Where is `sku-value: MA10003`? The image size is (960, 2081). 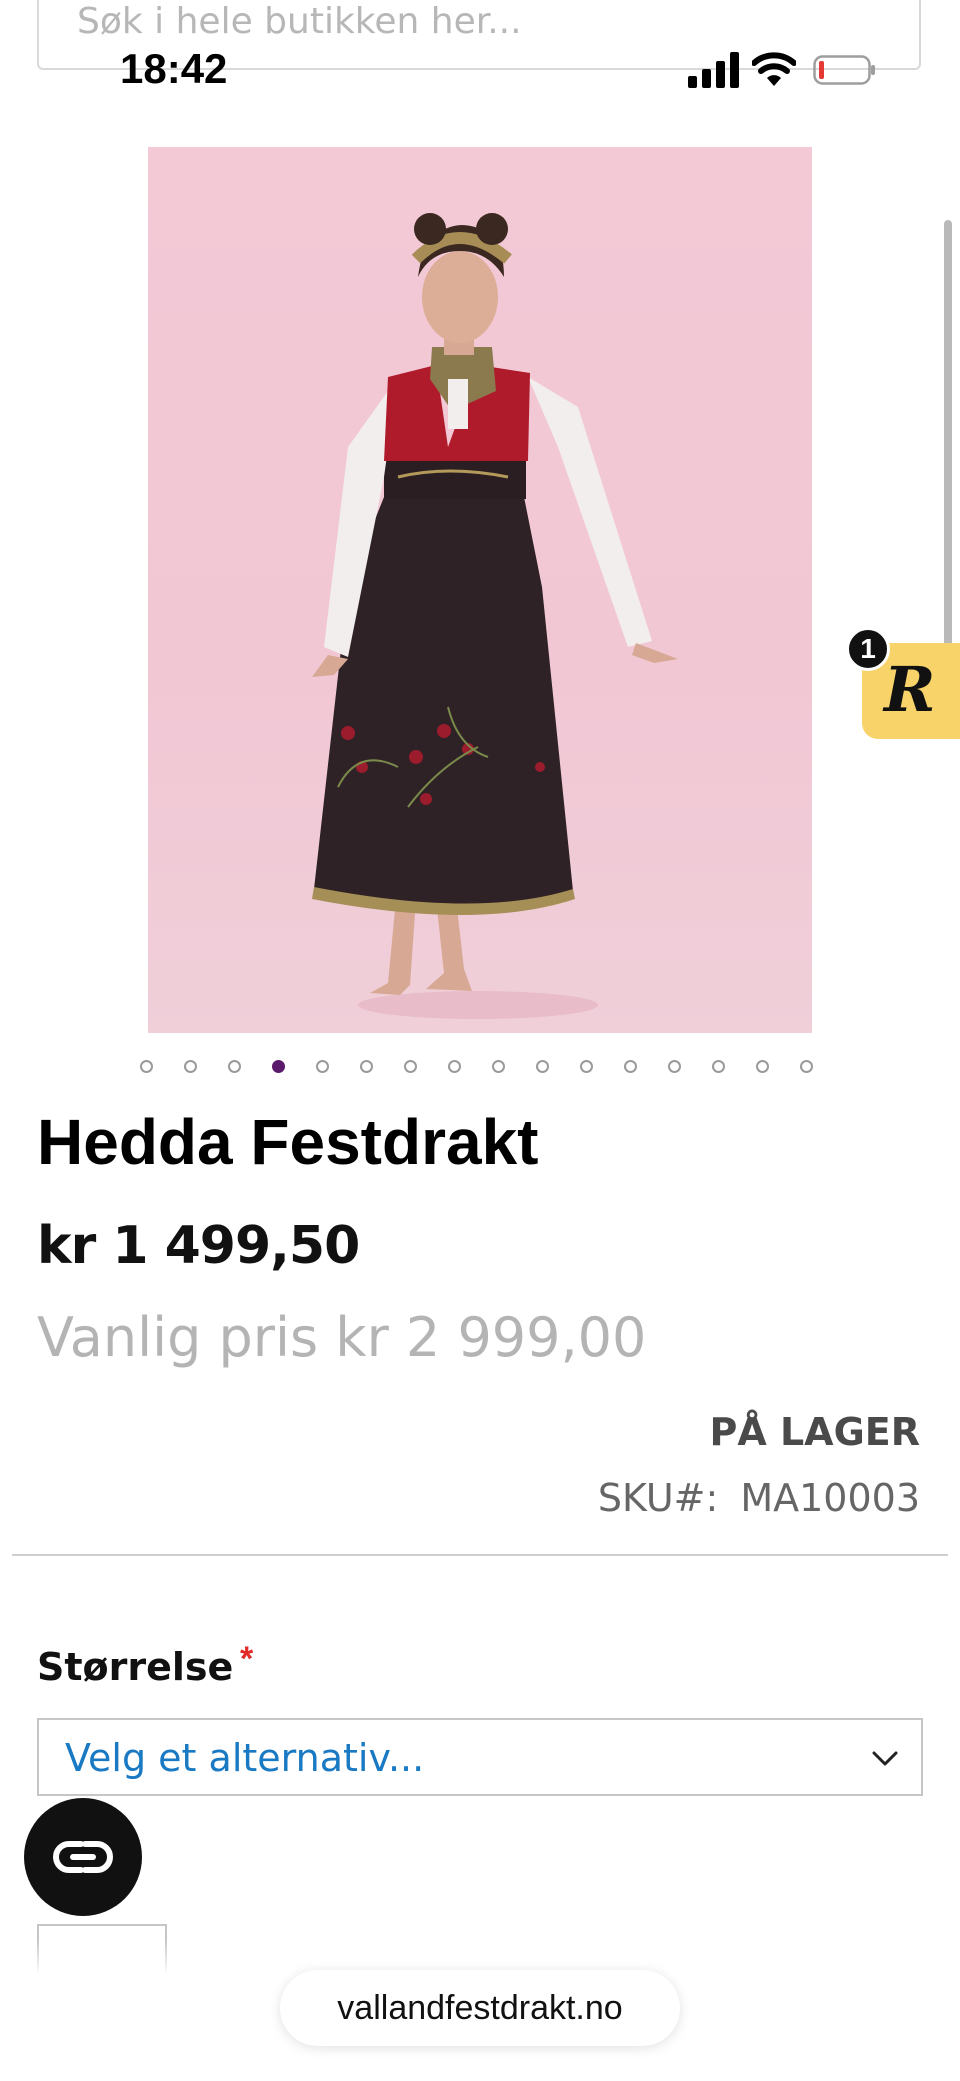 sku-value: MA10003 is located at coordinates (830, 1498).